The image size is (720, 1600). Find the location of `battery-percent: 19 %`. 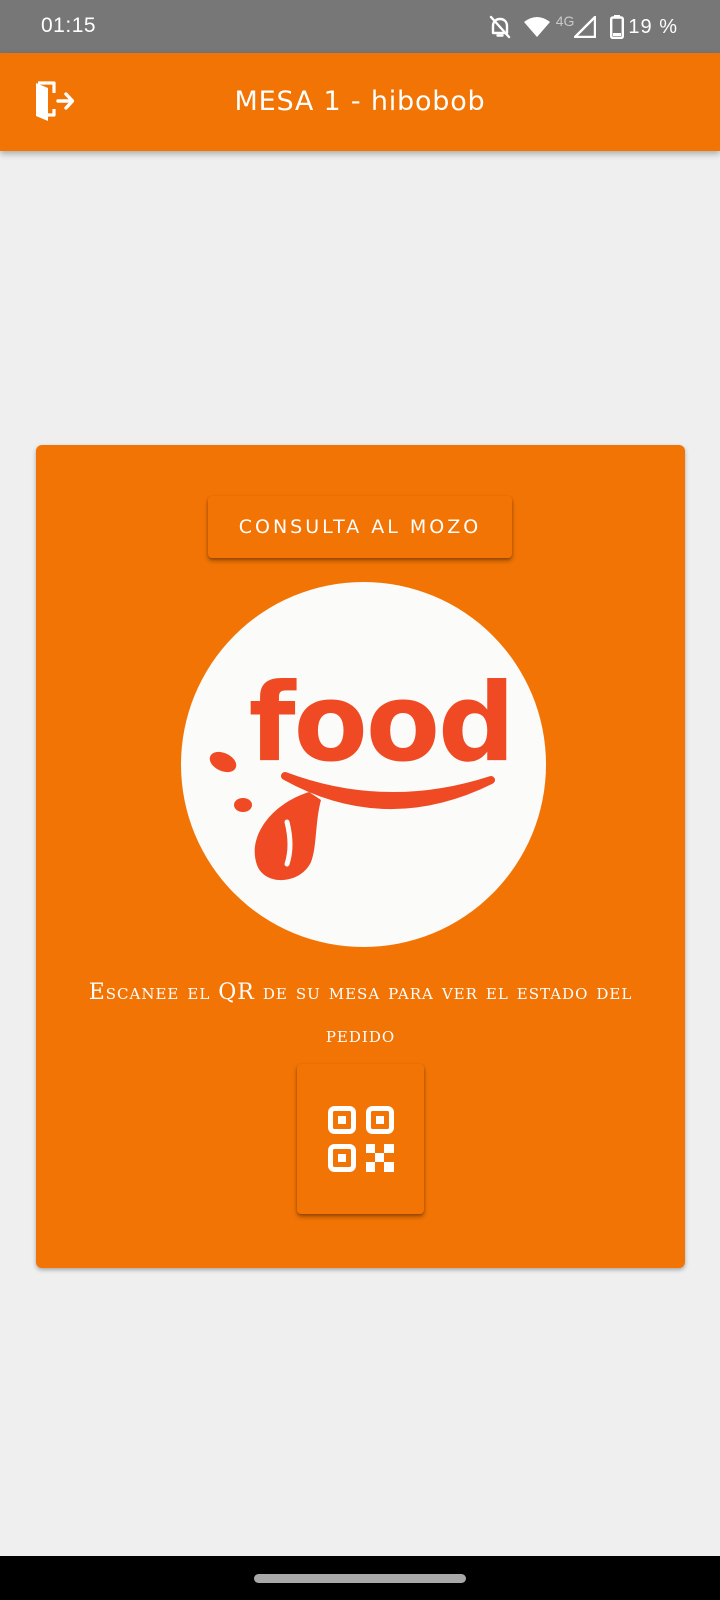

battery-percent: 19 % is located at coordinates (653, 26).